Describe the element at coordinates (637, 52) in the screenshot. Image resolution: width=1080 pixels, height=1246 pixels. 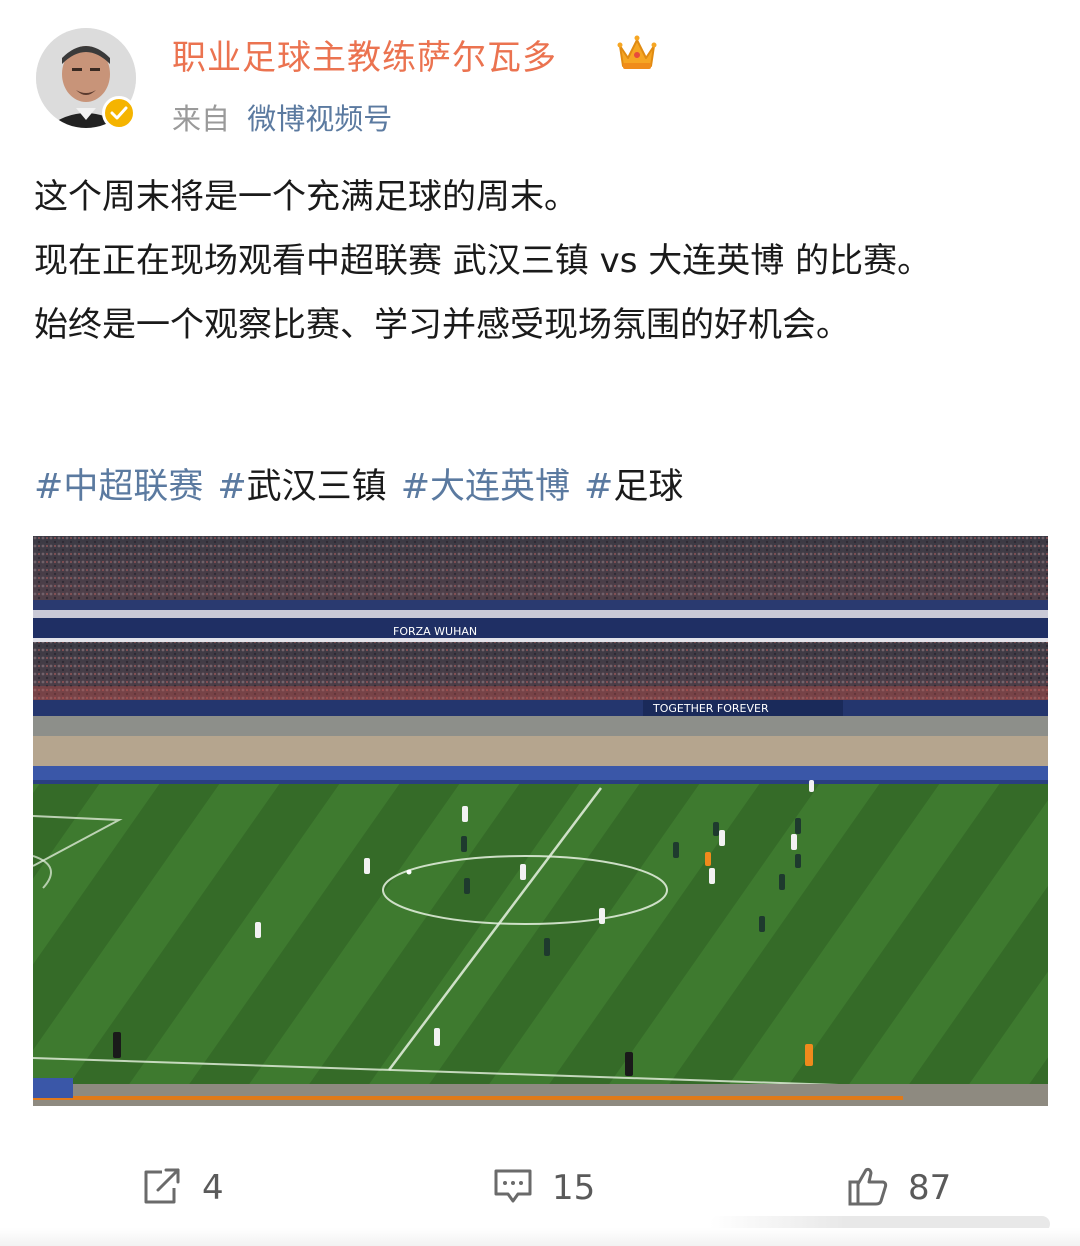
I see `crown-icon` at that location.